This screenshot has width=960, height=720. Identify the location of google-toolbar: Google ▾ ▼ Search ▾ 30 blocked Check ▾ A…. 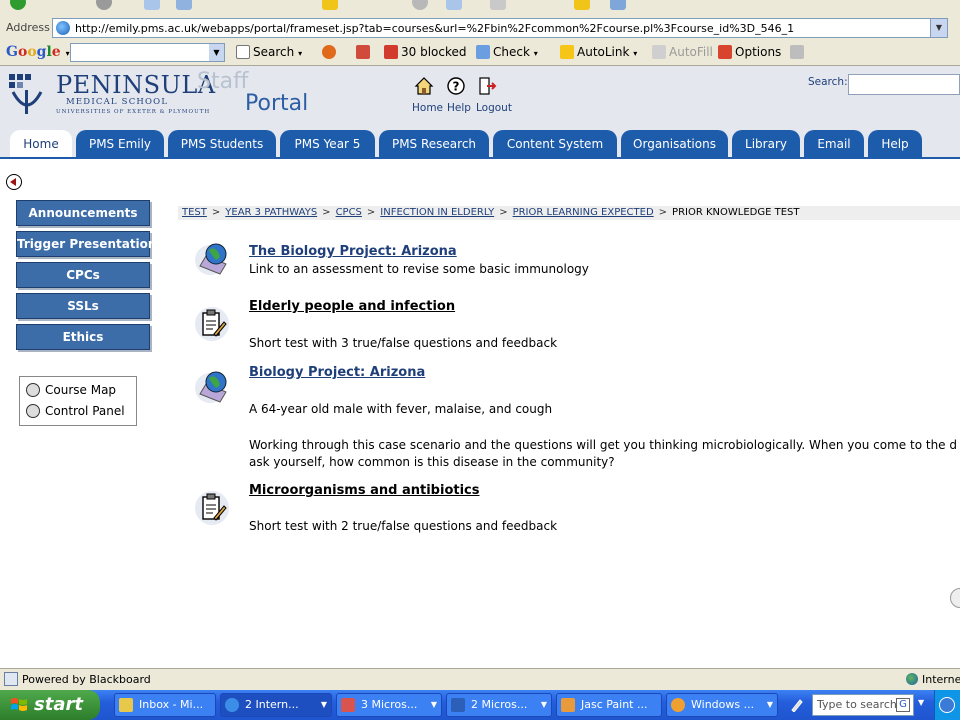
(480, 53).